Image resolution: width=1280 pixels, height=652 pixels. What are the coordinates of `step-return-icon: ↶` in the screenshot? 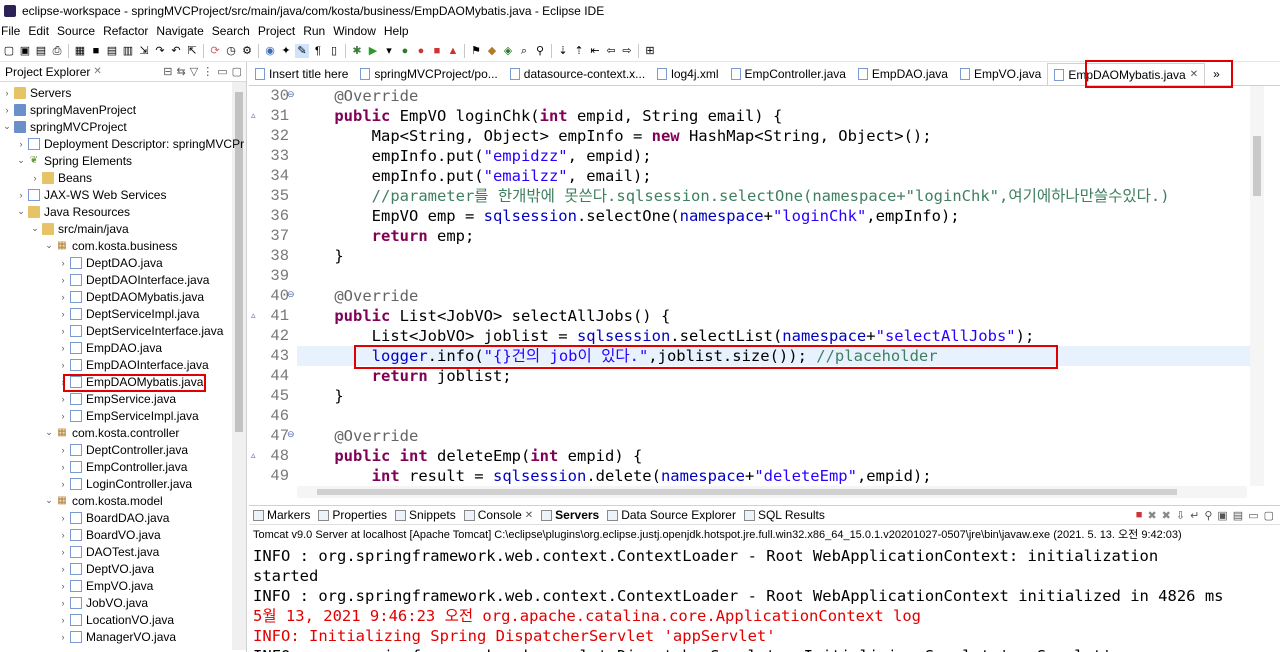 It's located at (176, 51).